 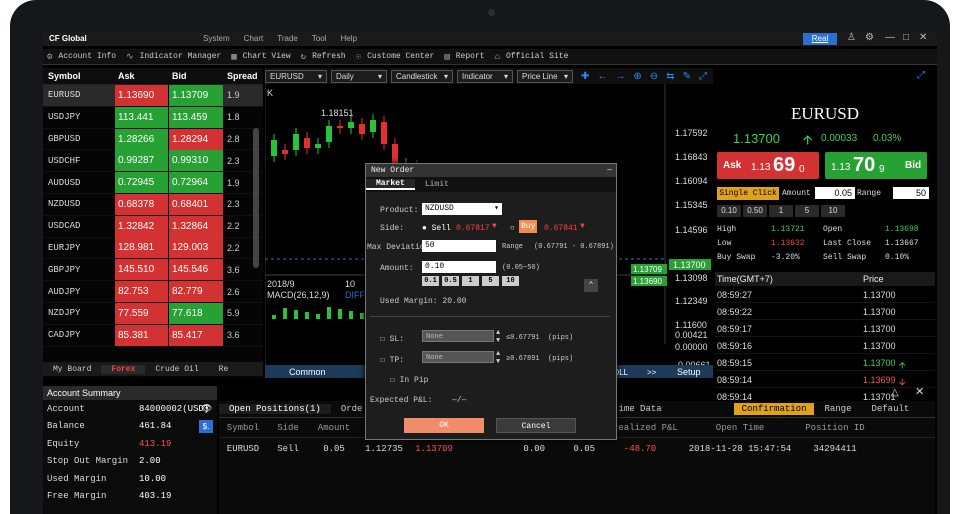 I want to click on quote-row: CADJPY 85.381 85.417 3.6, so click(x=153, y=335).